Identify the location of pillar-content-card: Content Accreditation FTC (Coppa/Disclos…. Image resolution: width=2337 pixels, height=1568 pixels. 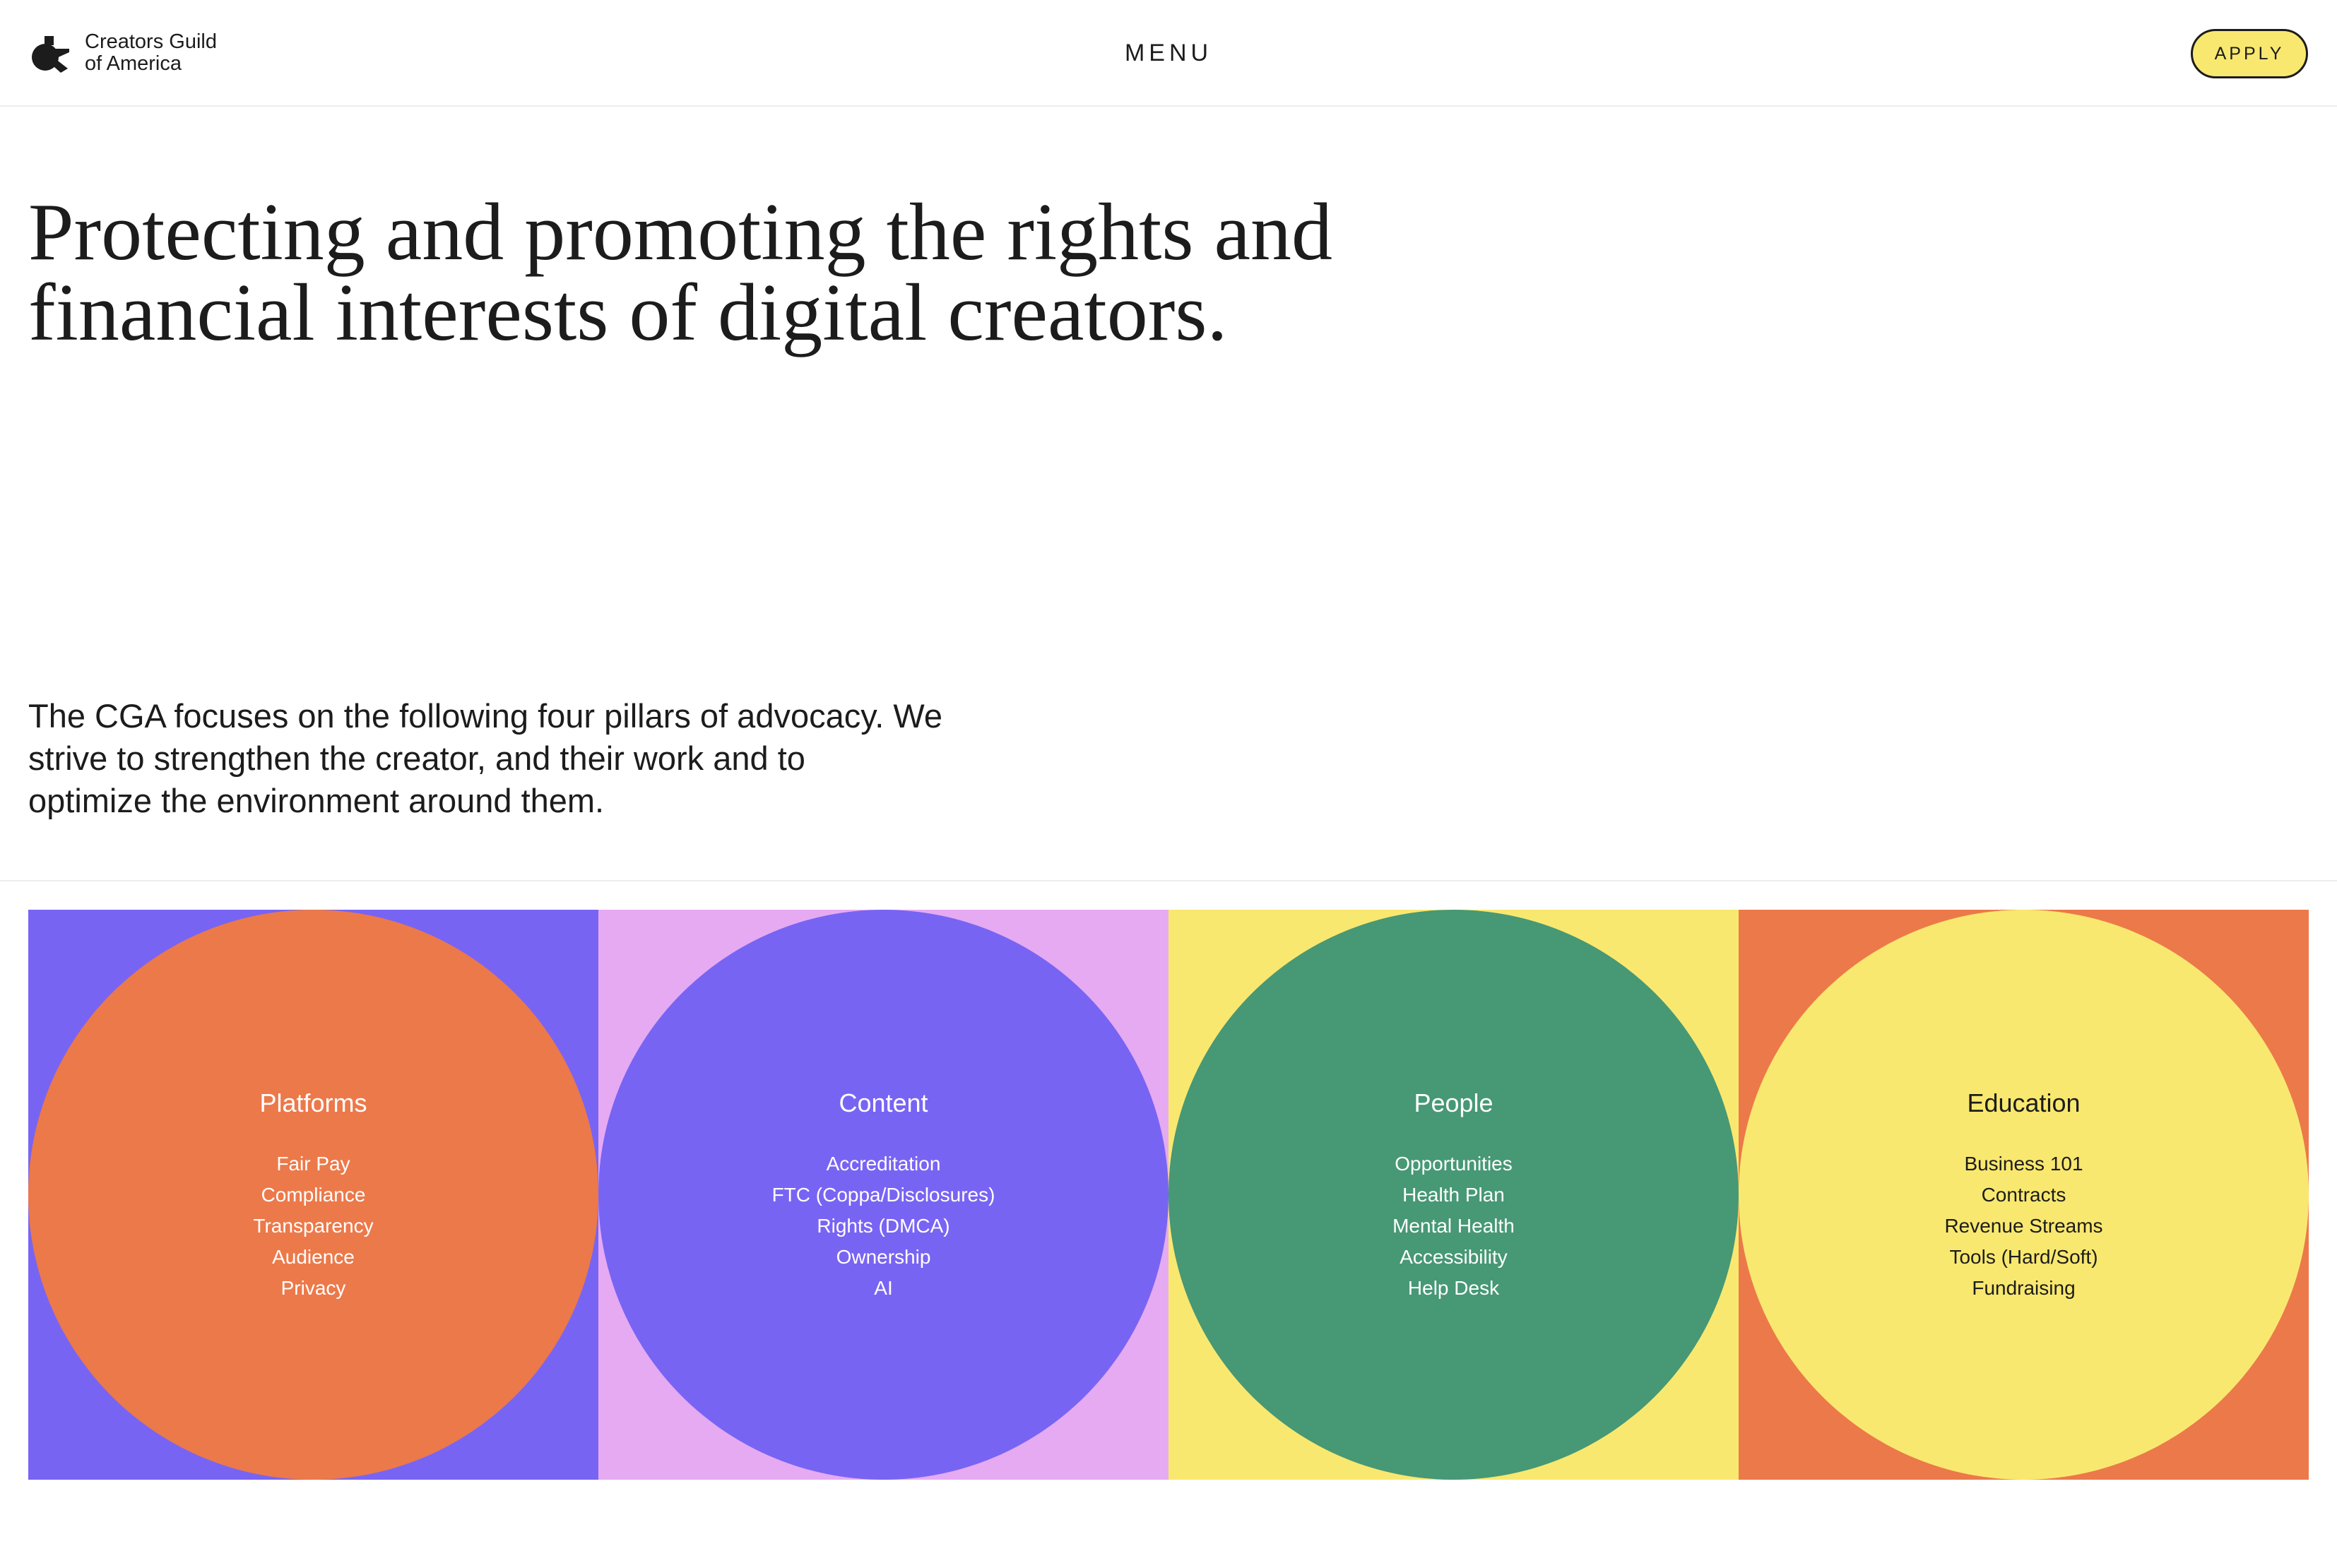
(883, 1195).